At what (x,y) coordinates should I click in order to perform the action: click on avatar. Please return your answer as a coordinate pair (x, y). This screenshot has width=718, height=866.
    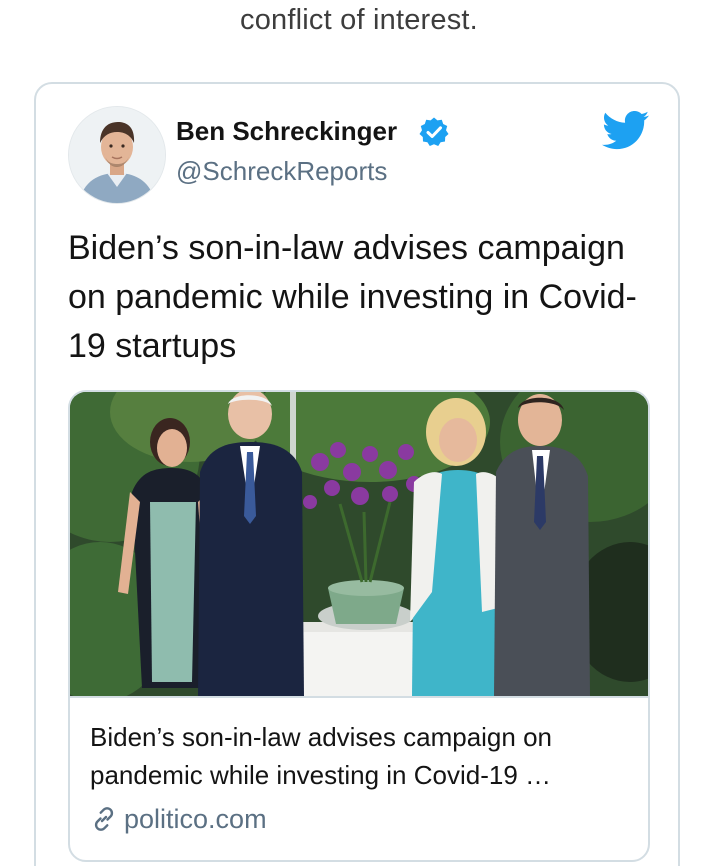
    Looking at the image, I should click on (117, 155).